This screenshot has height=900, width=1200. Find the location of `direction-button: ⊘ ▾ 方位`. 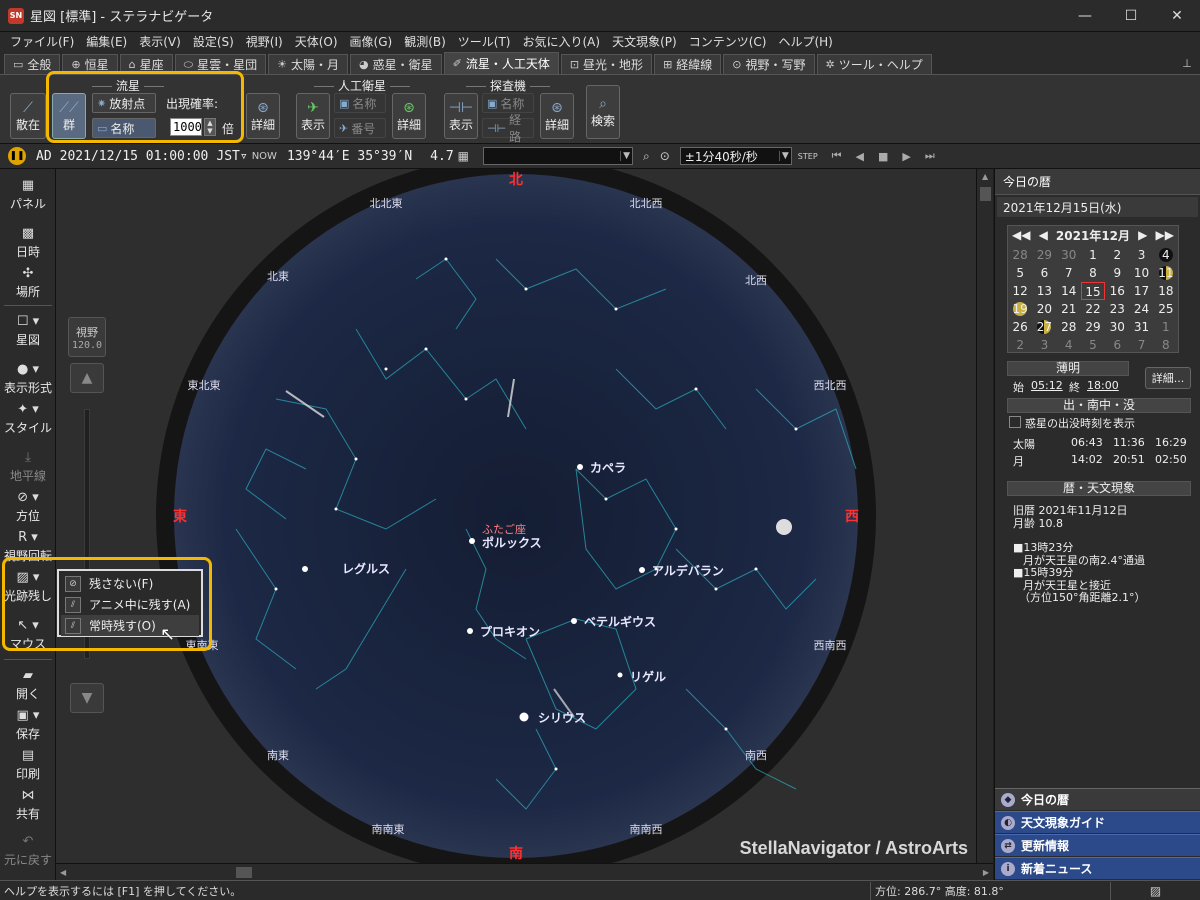

direction-button: ⊘ ▾ 方位 is located at coordinates (28, 506).